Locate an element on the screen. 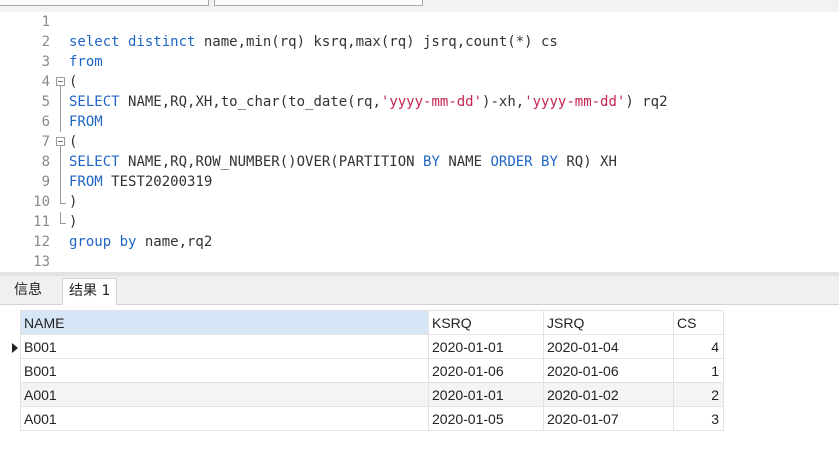  cell-ksrq: 2020-01-05 is located at coordinates (486, 418).